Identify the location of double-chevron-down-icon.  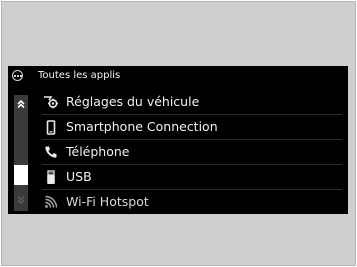
(21, 200).